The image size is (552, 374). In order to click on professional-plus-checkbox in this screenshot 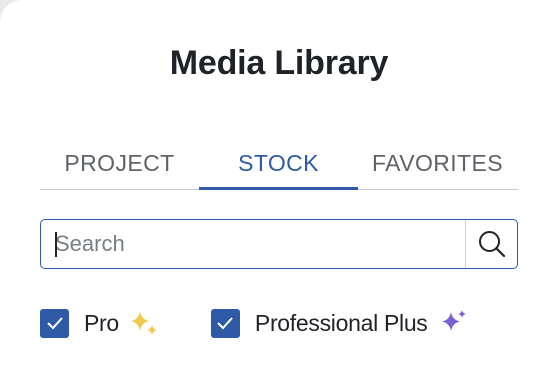, I will do `click(225, 323)`.